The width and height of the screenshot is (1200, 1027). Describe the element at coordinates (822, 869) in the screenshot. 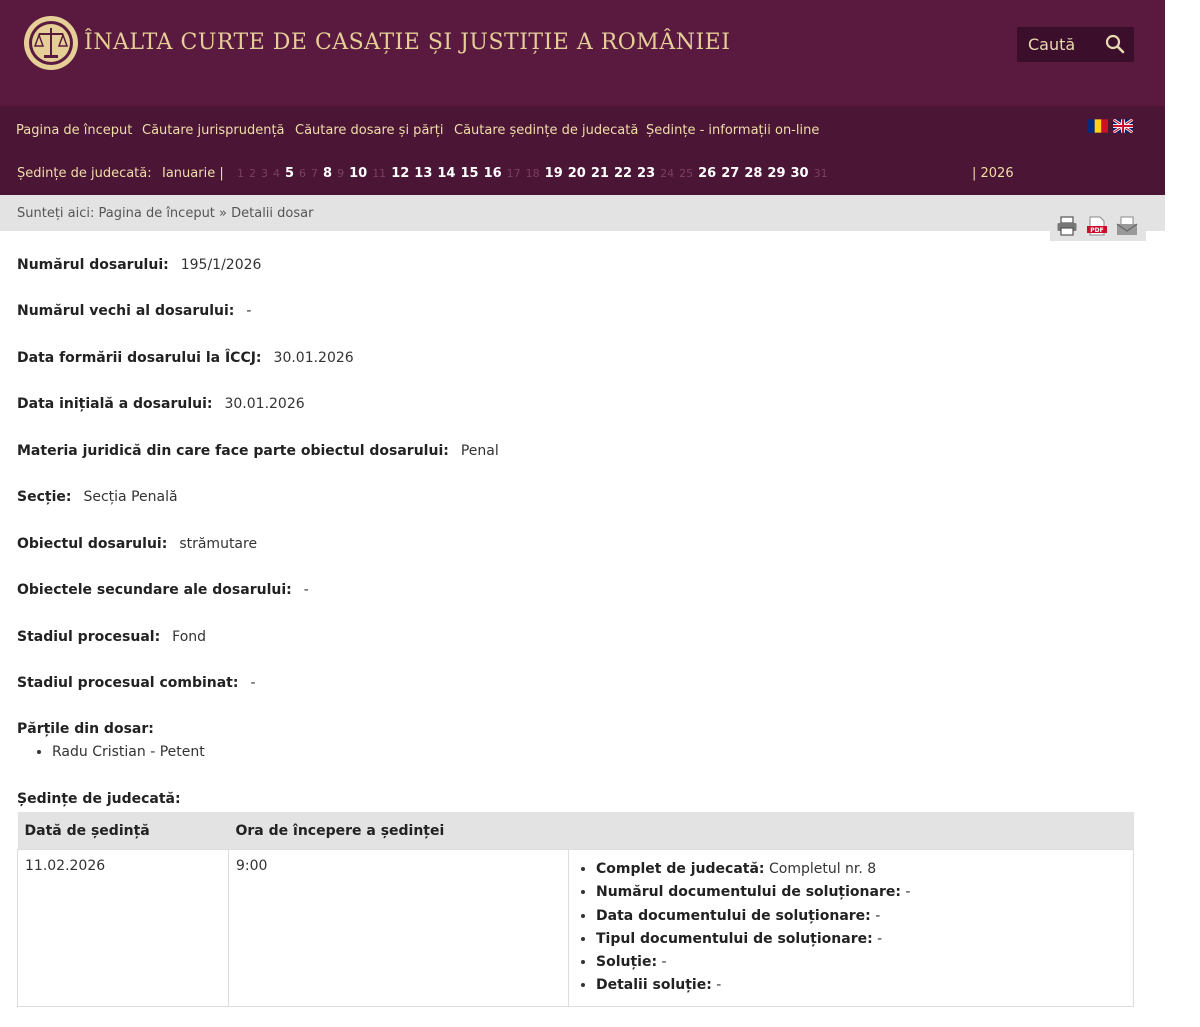

I see `panel-value: Completul nr. 8` at that location.